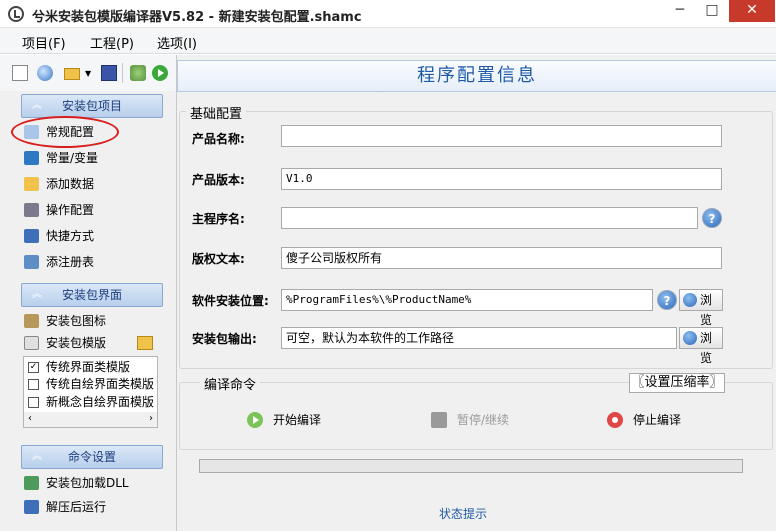 This screenshot has height=531, width=776. I want to click on operations-icon, so click(31, 210).